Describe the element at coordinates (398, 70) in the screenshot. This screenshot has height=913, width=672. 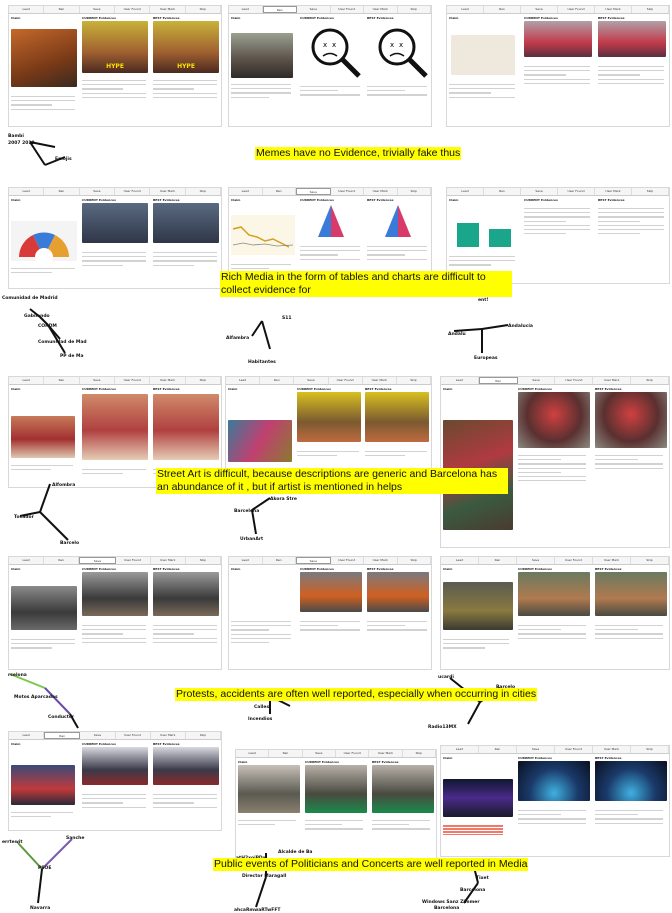
I see `best-column: BEST Evidences x x` at that location.